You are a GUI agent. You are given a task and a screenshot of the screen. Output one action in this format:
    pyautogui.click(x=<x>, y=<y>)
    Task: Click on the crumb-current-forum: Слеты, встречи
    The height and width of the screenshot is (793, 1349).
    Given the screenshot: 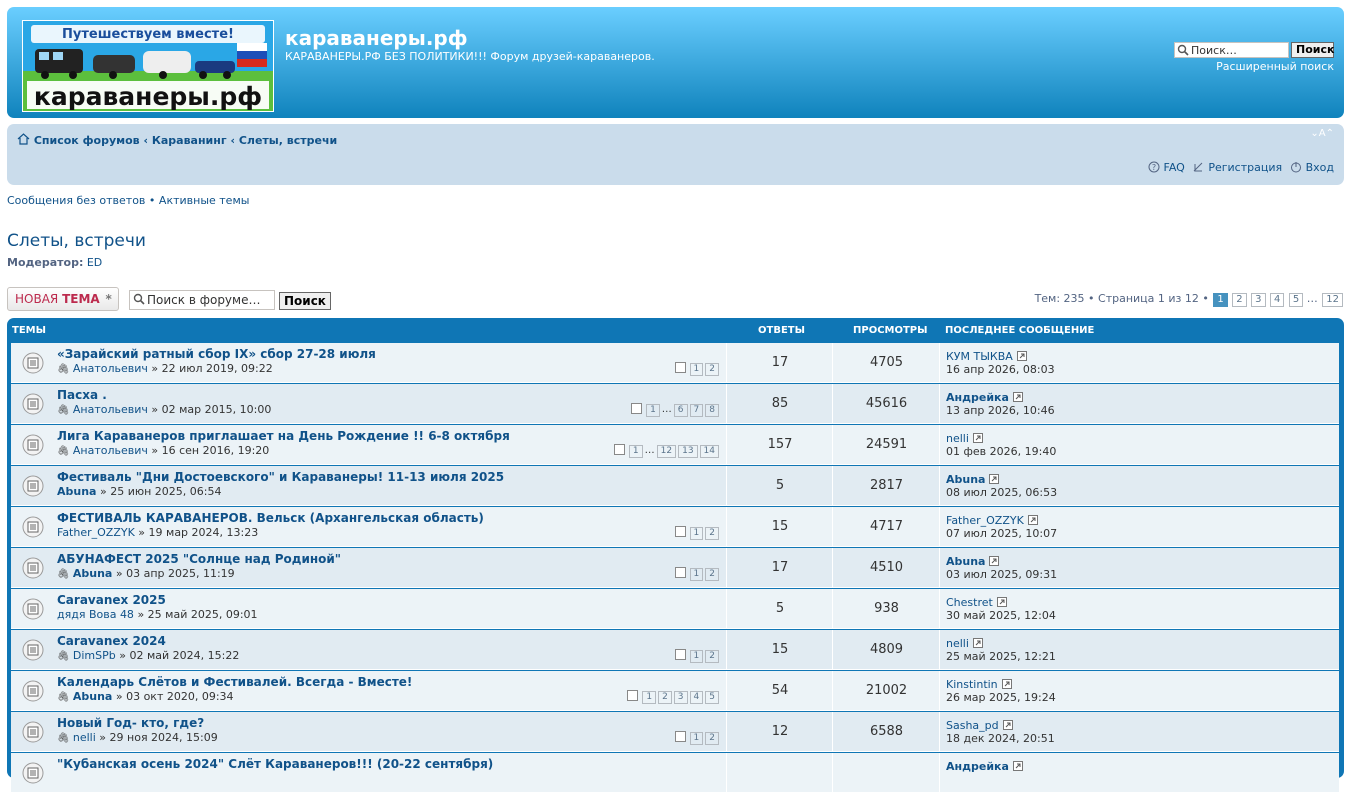 What is the action you would take?
    pyautogui.click(x=288, y=140)
    